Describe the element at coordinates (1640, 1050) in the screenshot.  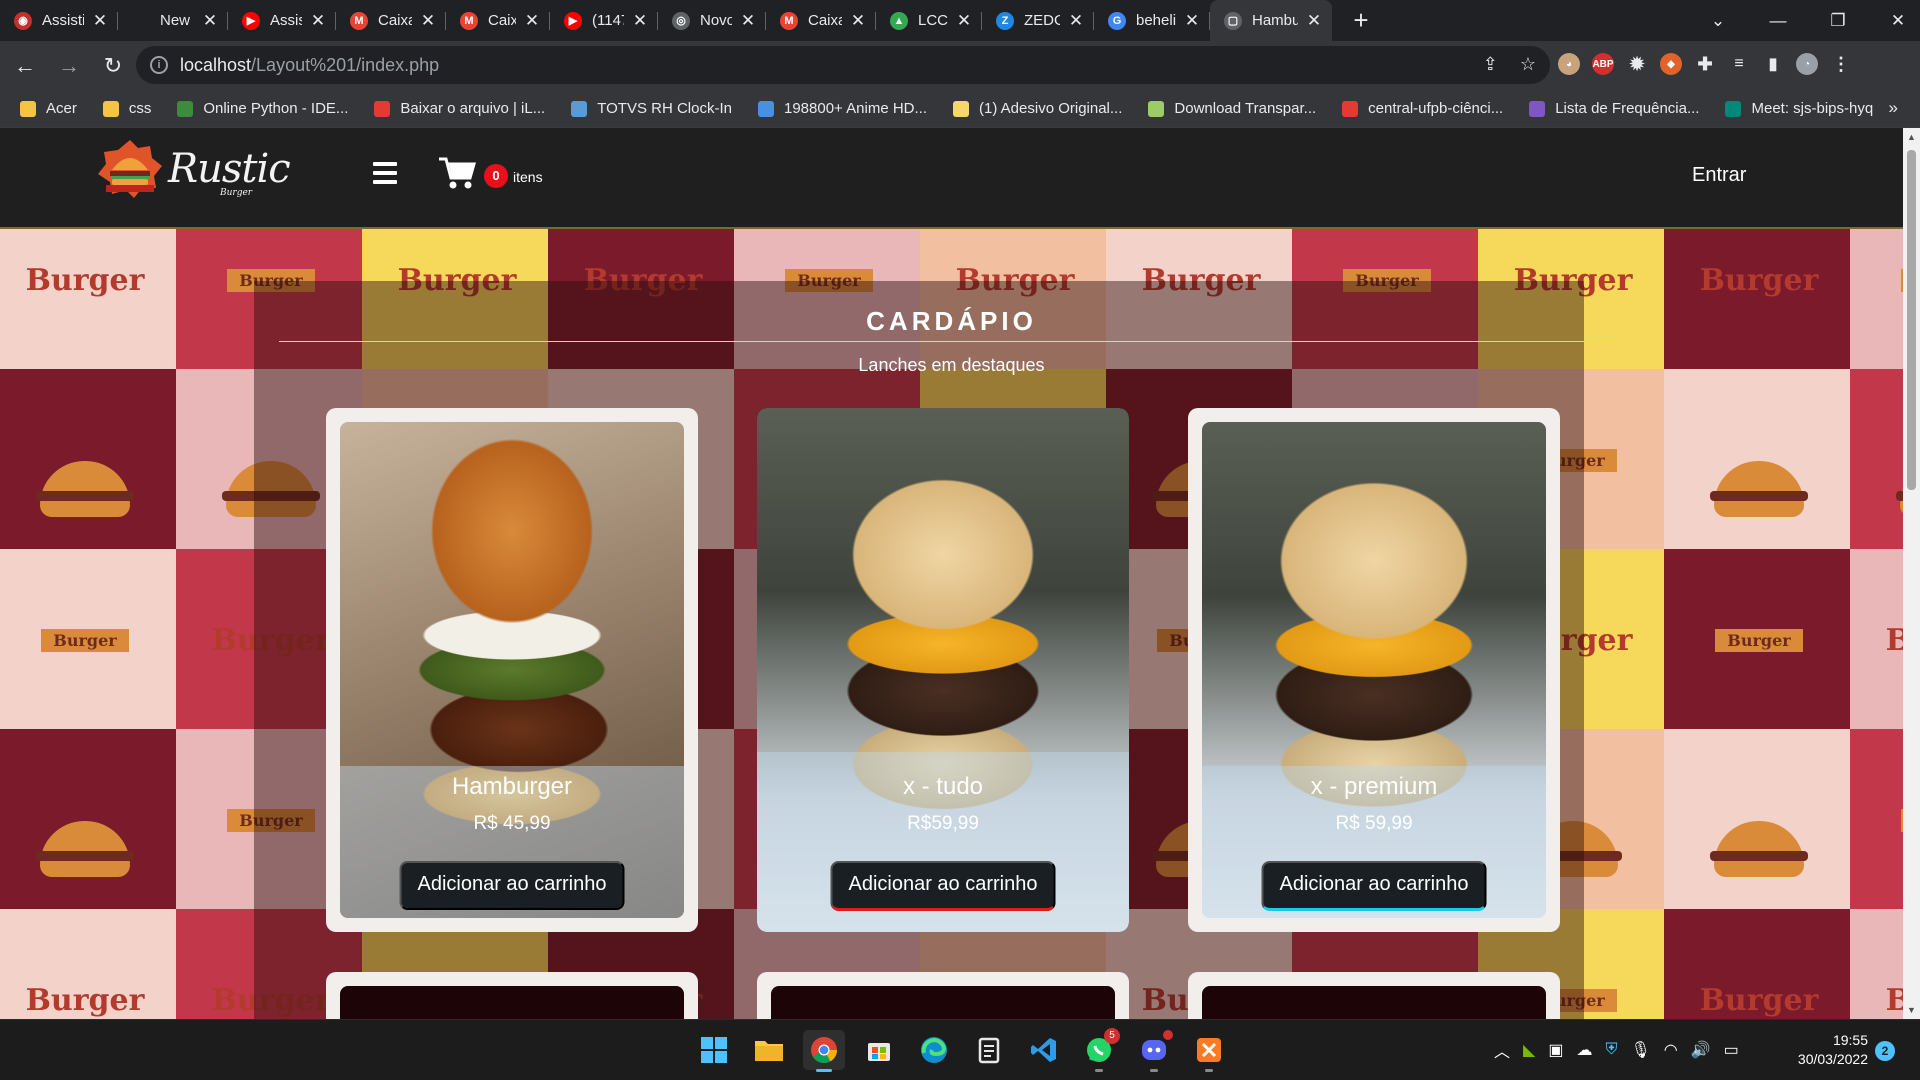
I see `microphone-icon: 🎙` at that location.